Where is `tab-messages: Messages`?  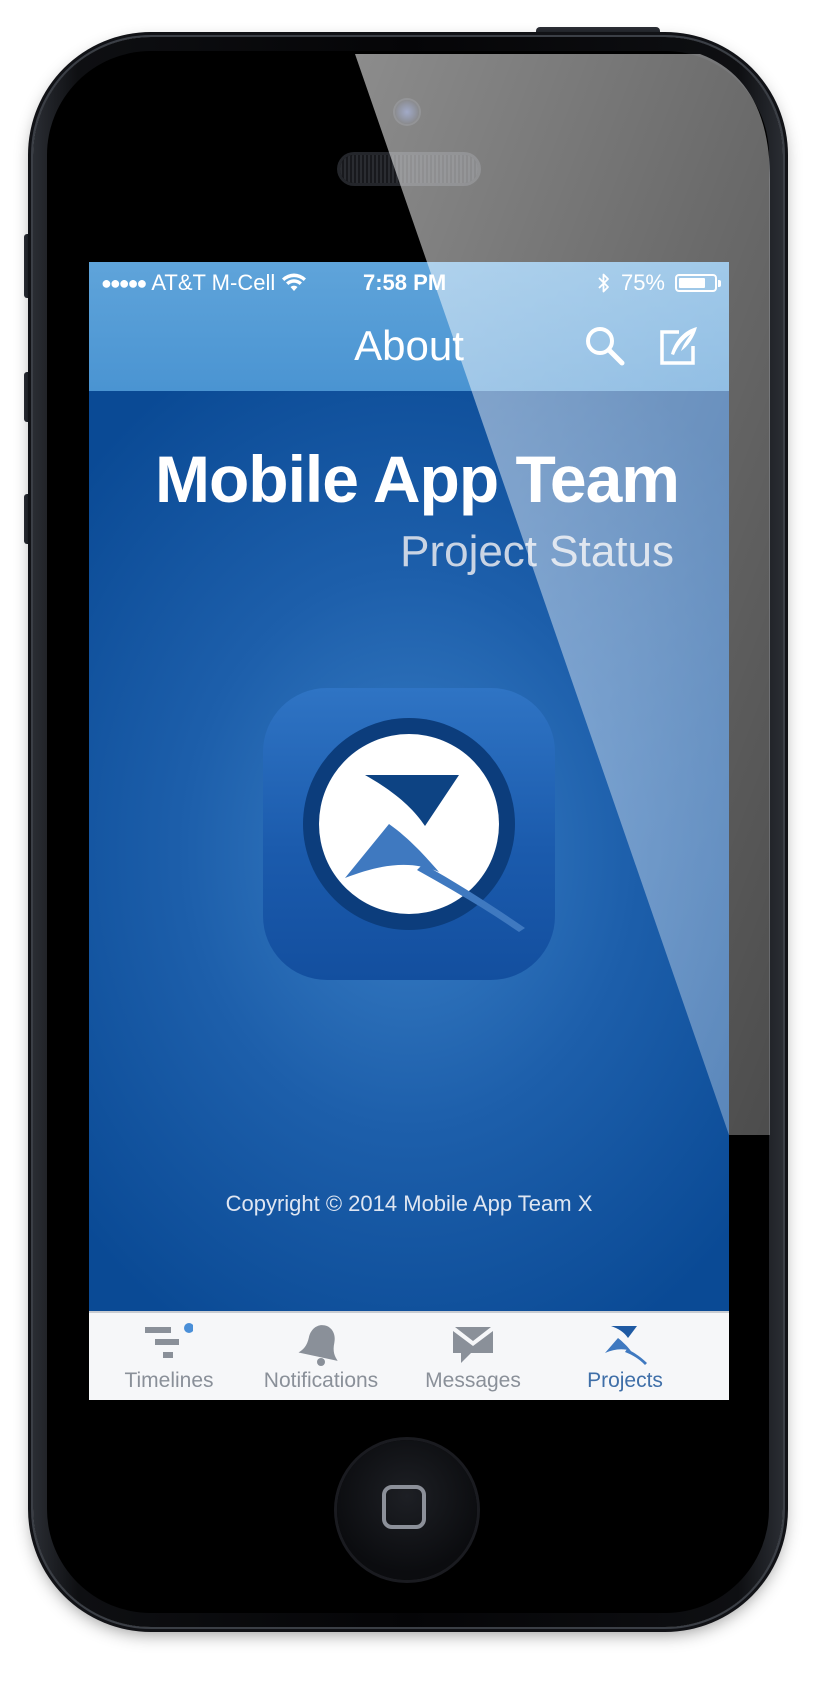 tab-messages: Messages is located at coordinates (473, 1356).